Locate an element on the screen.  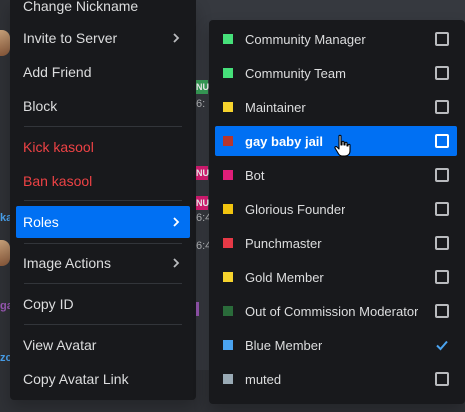
role-item-glorious-founder: Glorious Founder is located at coordinates (336, 209).